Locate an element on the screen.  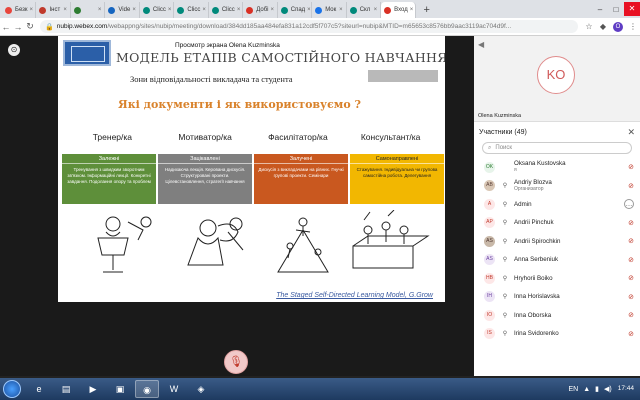
participant-row: IS ⚲ Irina Svidorenko ⊘ is located at coordinates (557, 334).